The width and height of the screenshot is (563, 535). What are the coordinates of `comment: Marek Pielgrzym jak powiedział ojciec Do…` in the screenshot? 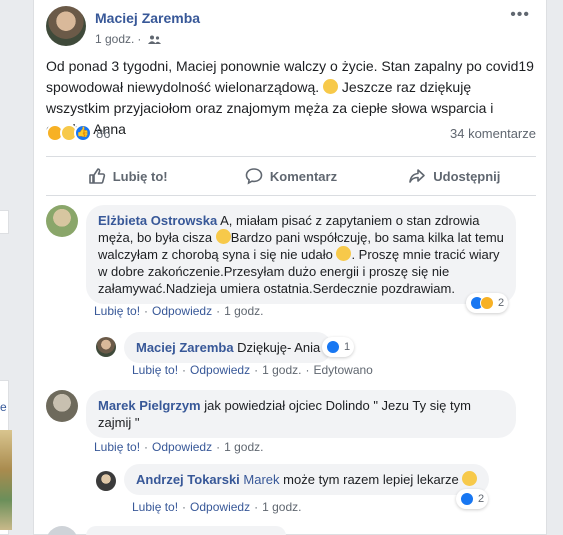 It's located at (293, 425).